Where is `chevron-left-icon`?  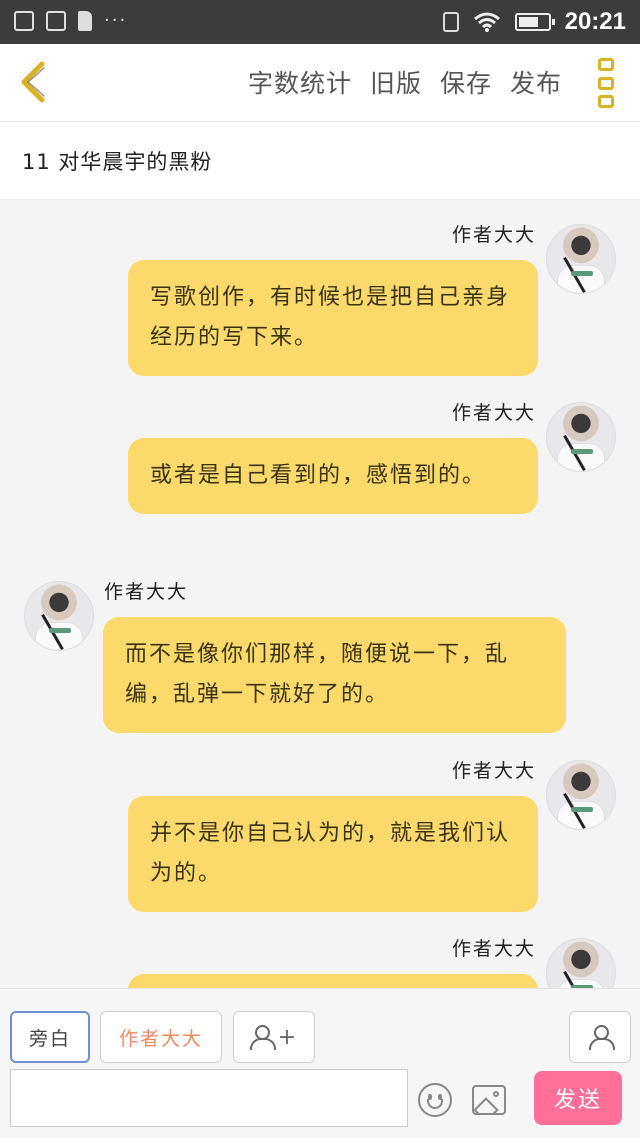 chevron-left-icon is located at coordinates (33, 82).